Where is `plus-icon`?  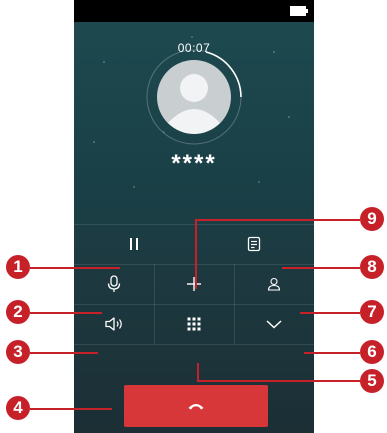
plus-icon is located at coordinates (194, 284).